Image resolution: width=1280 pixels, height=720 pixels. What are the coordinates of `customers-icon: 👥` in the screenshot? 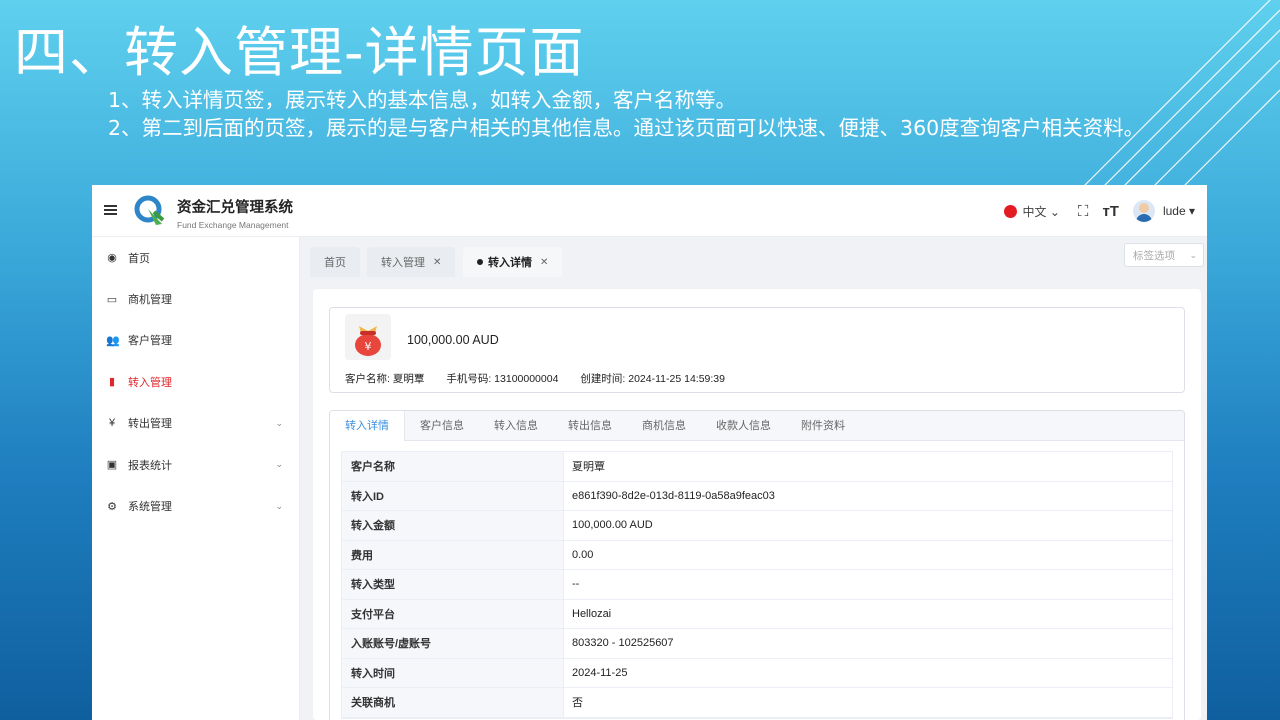 It's located at (113, 340).